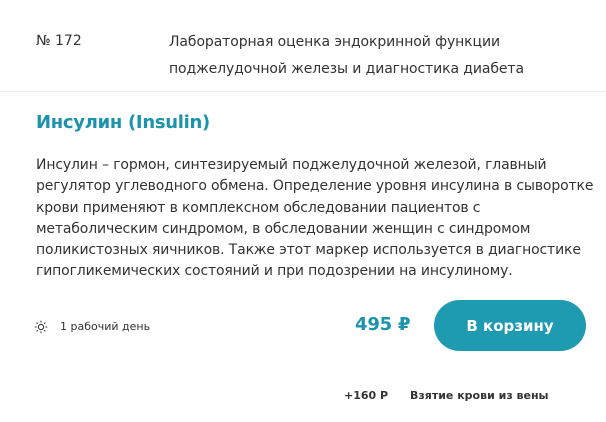 This screenshot has height=422, width=606. Describe the element at coordinates (59, 41) in the screenshot. I see `test-number: № 172` at that location.